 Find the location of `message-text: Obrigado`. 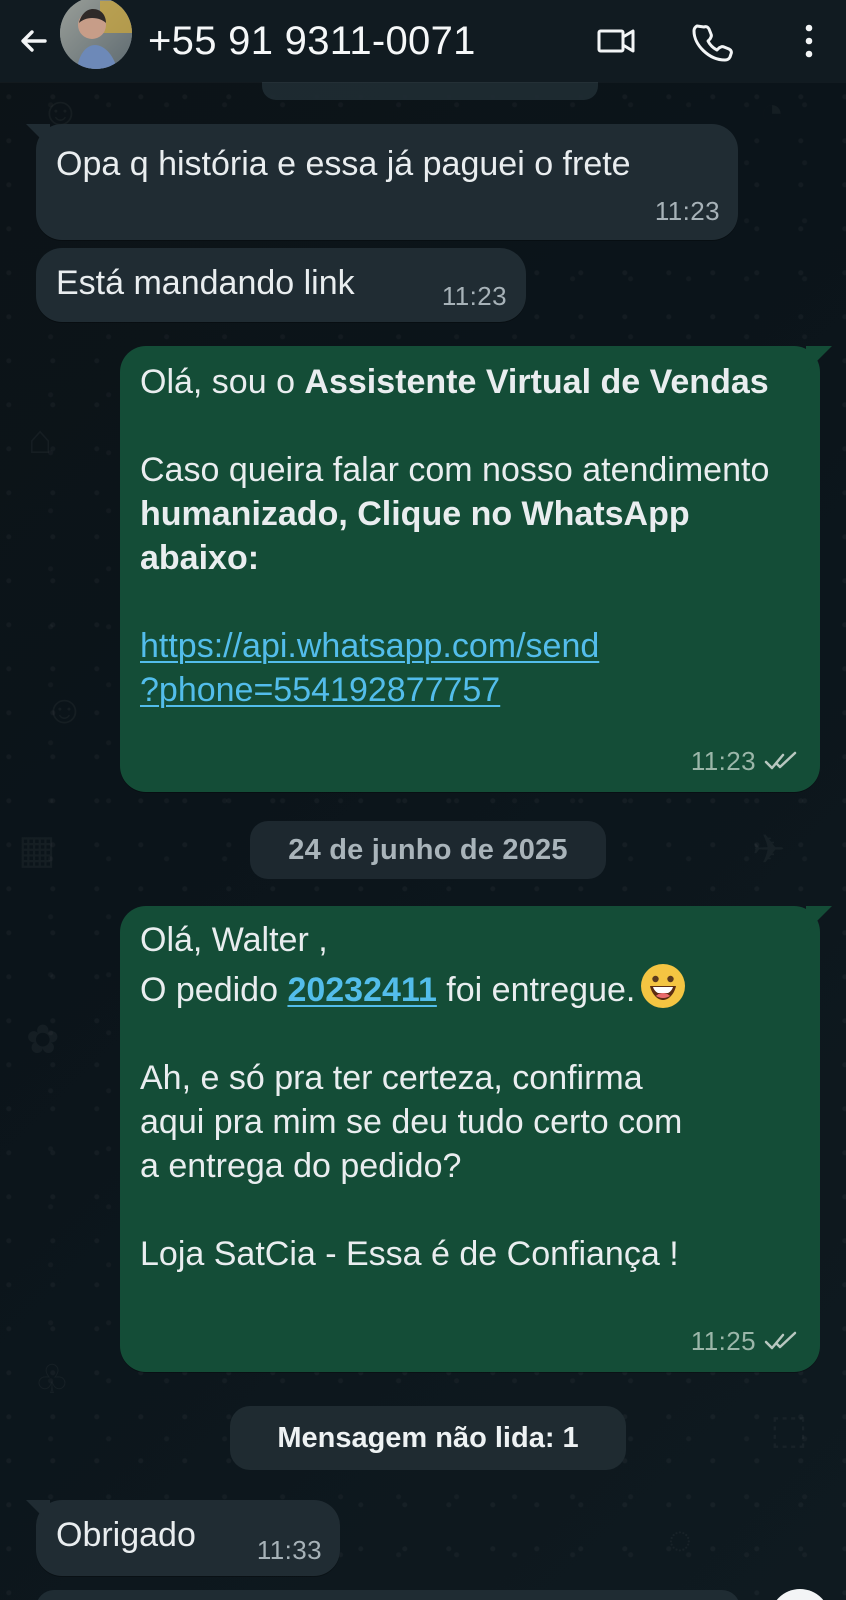

message-text: Obrigado is located at coordinates (126, 1535).